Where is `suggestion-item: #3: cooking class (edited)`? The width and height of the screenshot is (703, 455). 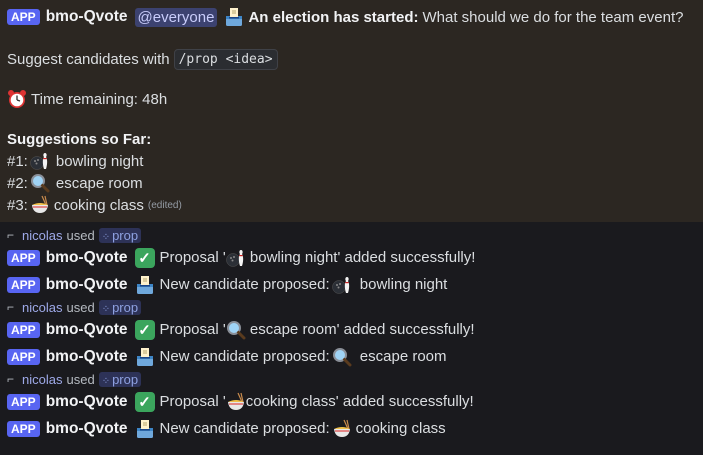
suggestion-item: #3: cooking class (edited) is located at coordinates (350, 205).